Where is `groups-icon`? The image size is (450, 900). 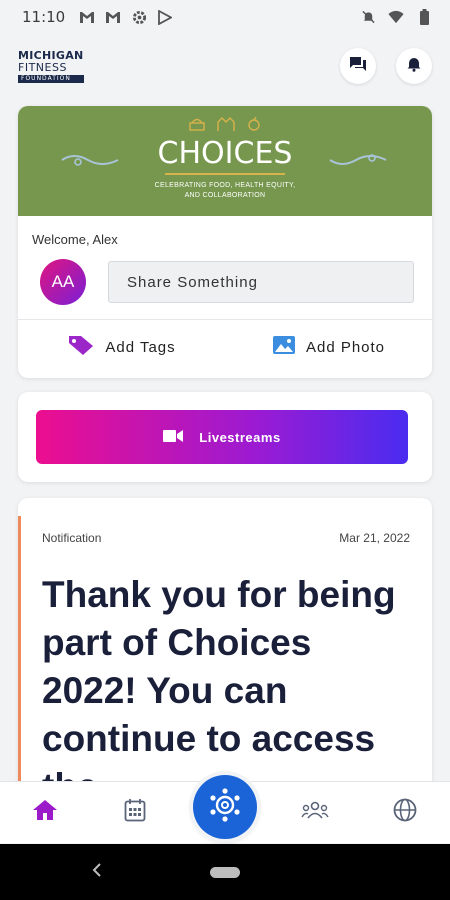 groups-icon is located at coordinates (315, 812).